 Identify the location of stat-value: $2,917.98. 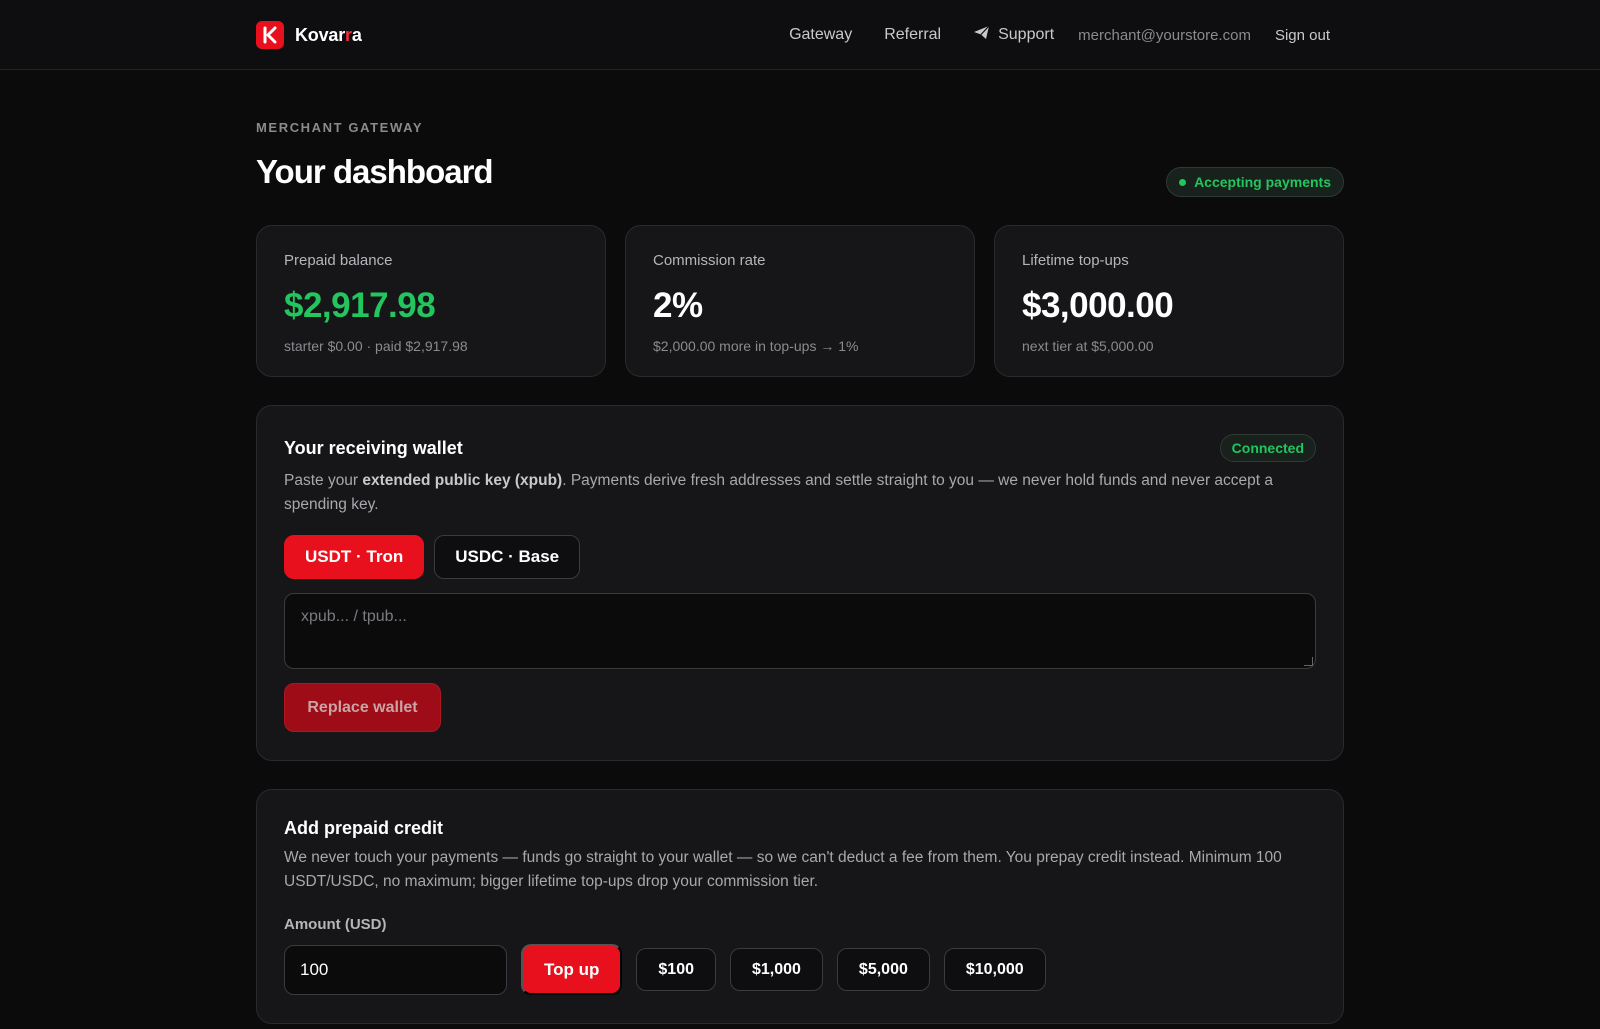
(360, 305).